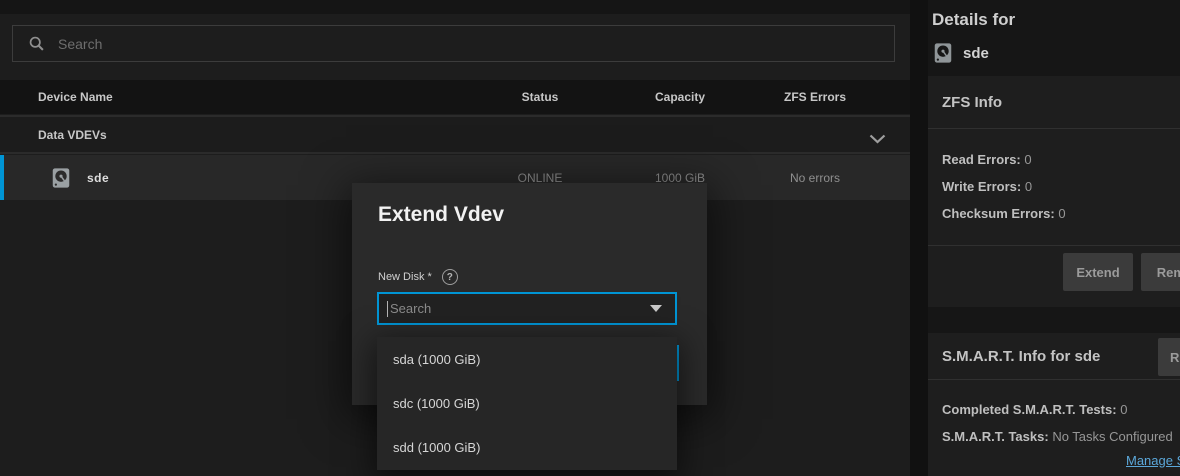  I want to click on read-errors-stat: Read Errors: 0, so click(987, 159).